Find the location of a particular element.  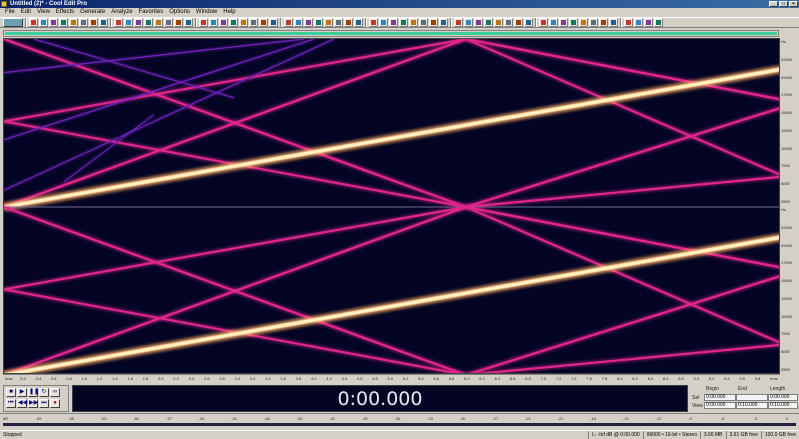

menu-window: Window is located at coordinates (206, 12).